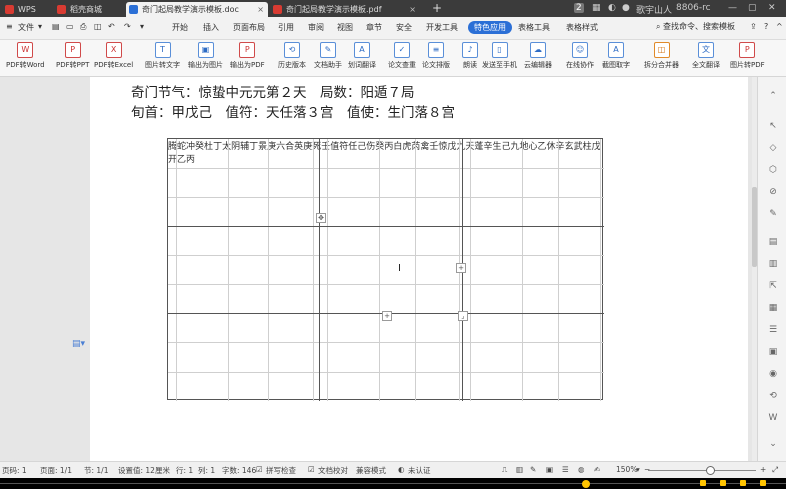 Image resolution: width=786 pixels, height=489 pixels. What do you see at coordinates (519, 147) in the screenshot?
I see `palace-god: 九地` at bounding box center [519, 147].